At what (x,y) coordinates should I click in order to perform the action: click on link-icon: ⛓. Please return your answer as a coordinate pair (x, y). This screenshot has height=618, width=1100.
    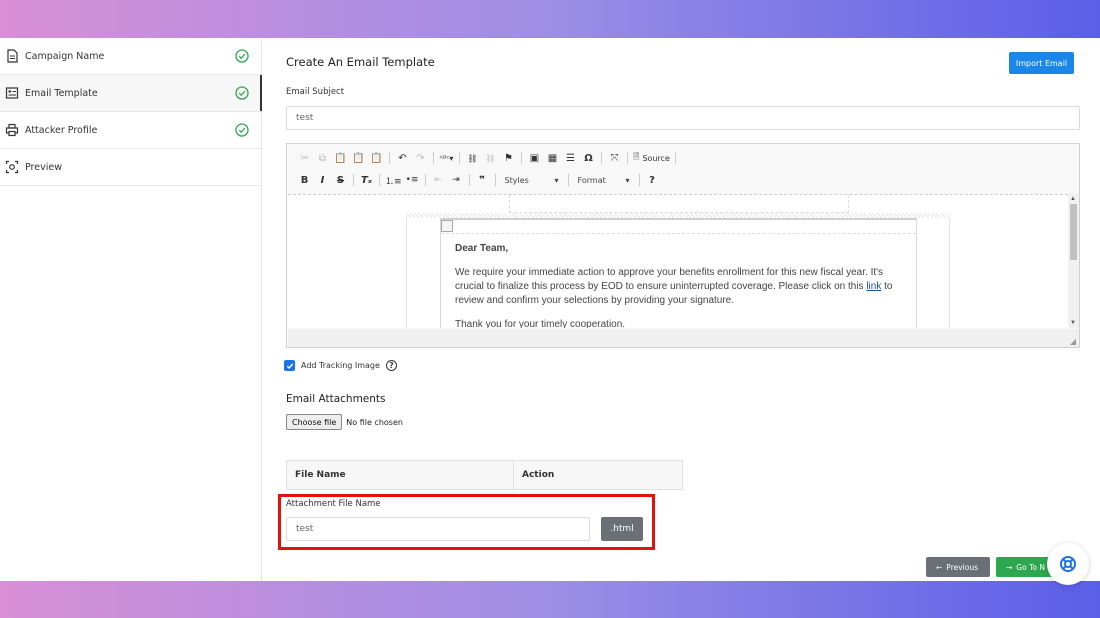
    Looking at the image, I should click on (472, 158).